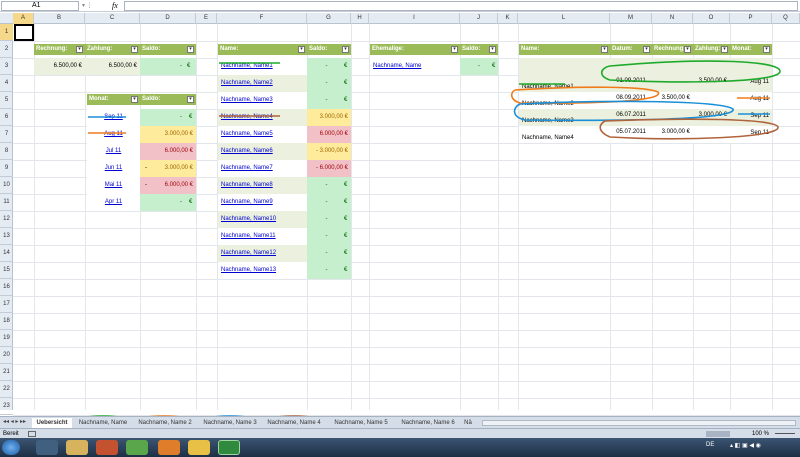 Image resolution: width=800 pixels, height=457 pixels. Describe the element at coordinates (508, 18) in the screenshot. I see `column-header: K` at that location.